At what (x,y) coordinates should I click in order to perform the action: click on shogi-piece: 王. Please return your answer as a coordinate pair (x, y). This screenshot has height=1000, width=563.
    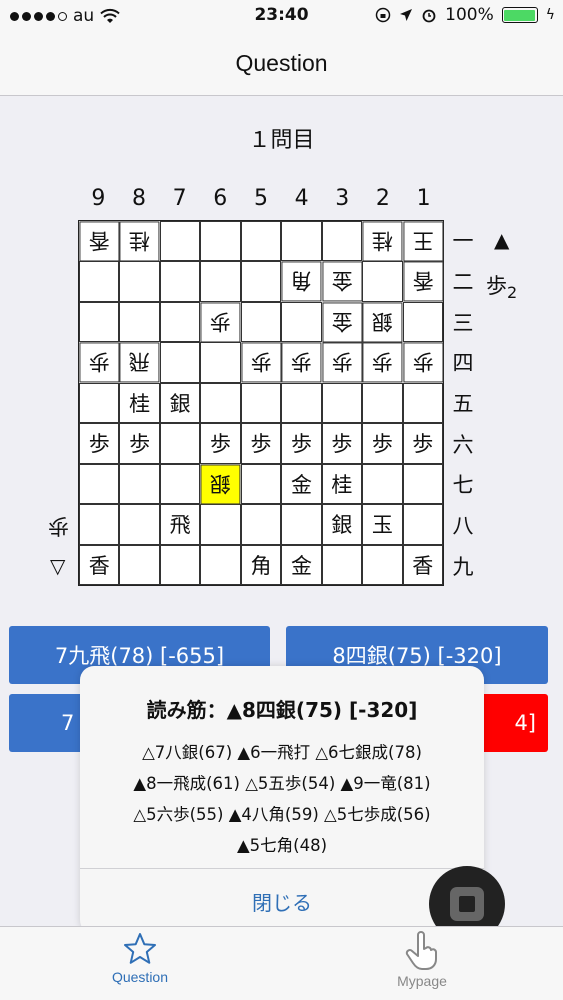
    Looking at the image, I should click on (423, 240).